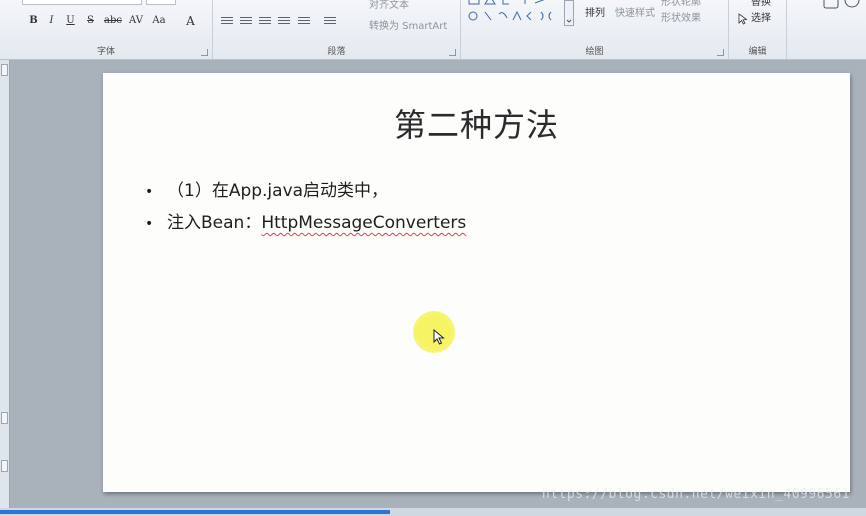  I want to click on columns-icon, so click(330, 20).